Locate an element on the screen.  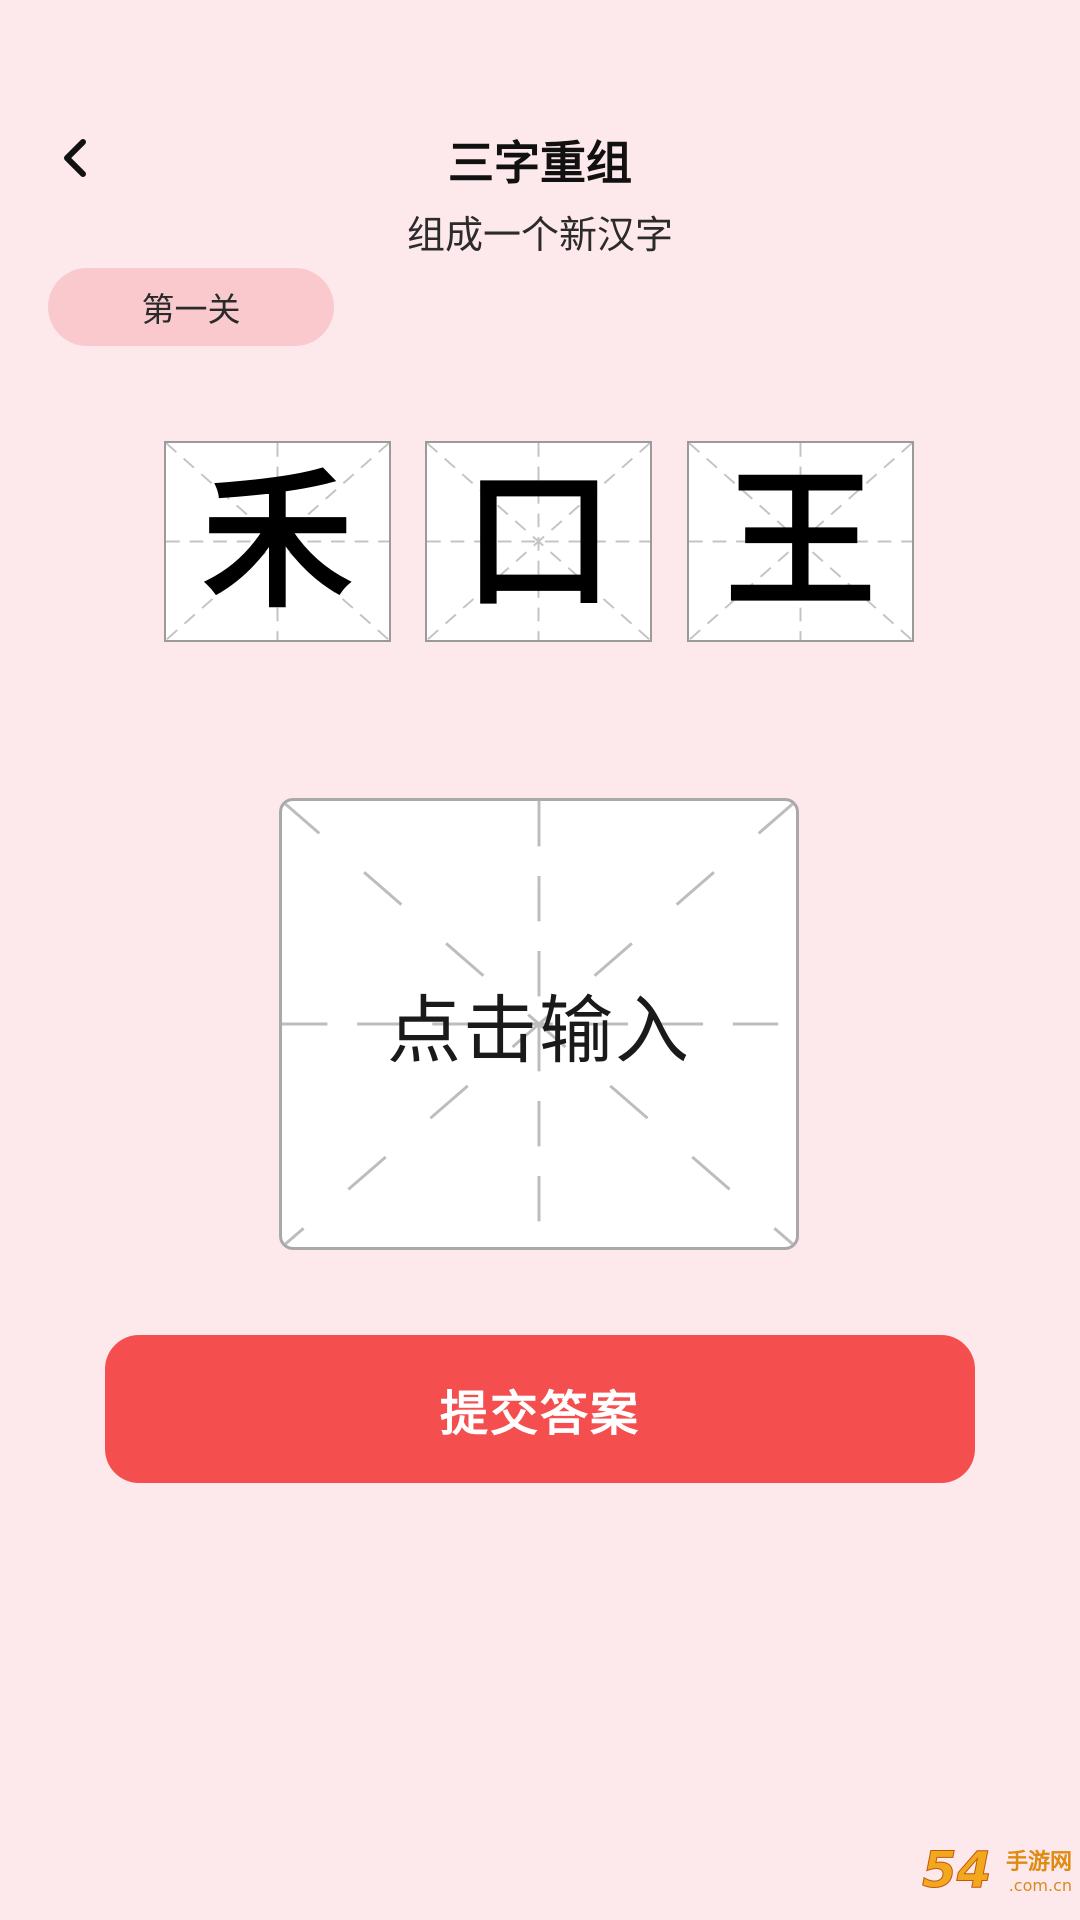
submit-answer-button: 提交答案 is located at coordinates (540, 1409).